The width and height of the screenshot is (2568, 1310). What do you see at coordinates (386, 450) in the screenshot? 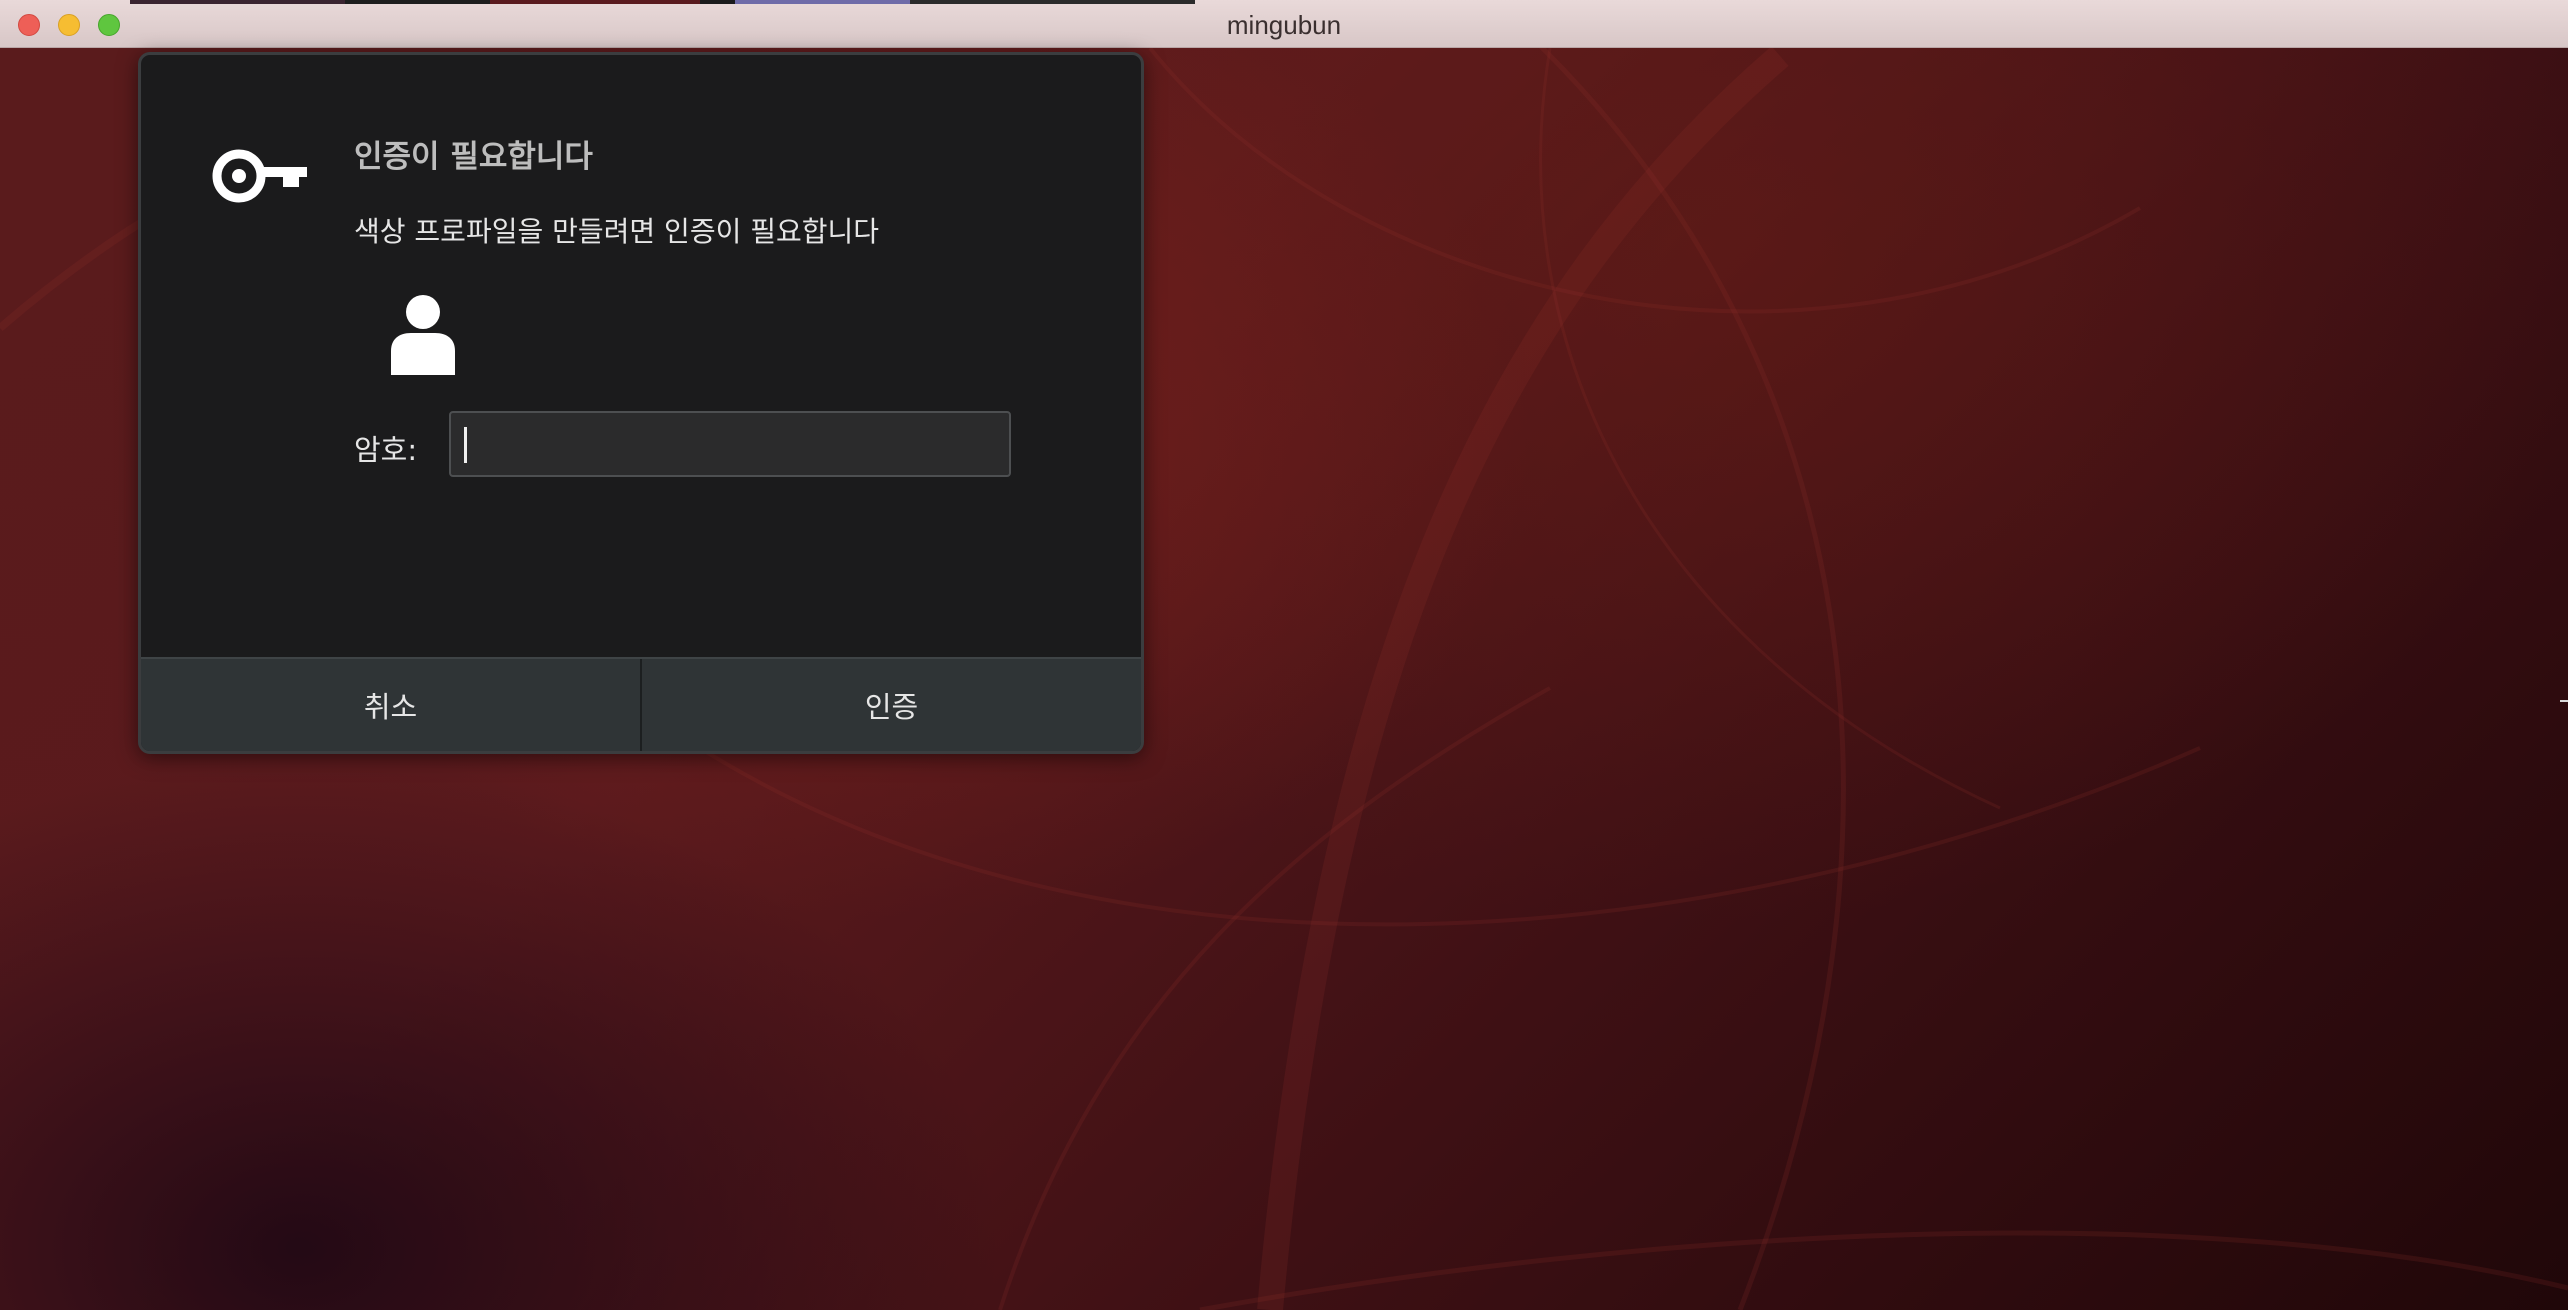
I see `password-label: 암호:` at bounding box center [386, 450].